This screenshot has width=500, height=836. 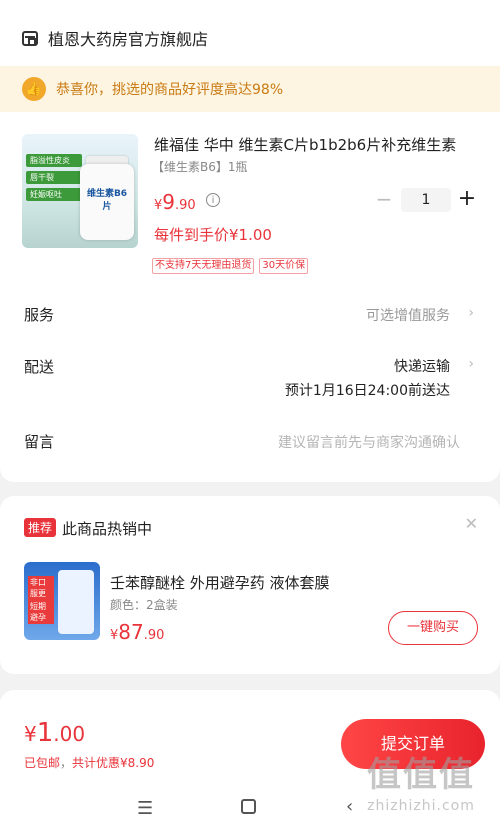 I want to click on total-decimal: .00, so click(x=69, y=734).